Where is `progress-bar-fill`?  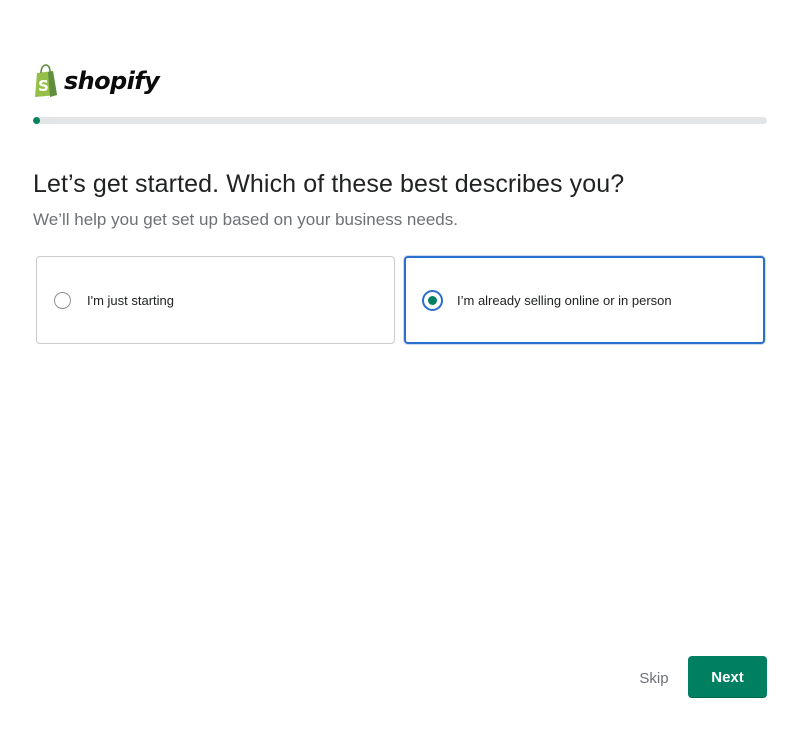 progress-bar-fill is located at coordinates (37, 120).